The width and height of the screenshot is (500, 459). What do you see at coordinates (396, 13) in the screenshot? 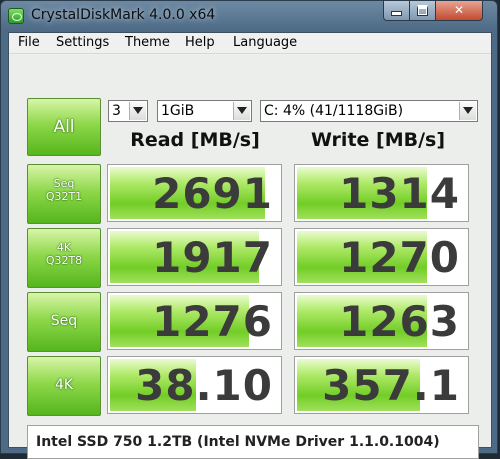
I see `minimize-icon` at bounding box center [396, 13].